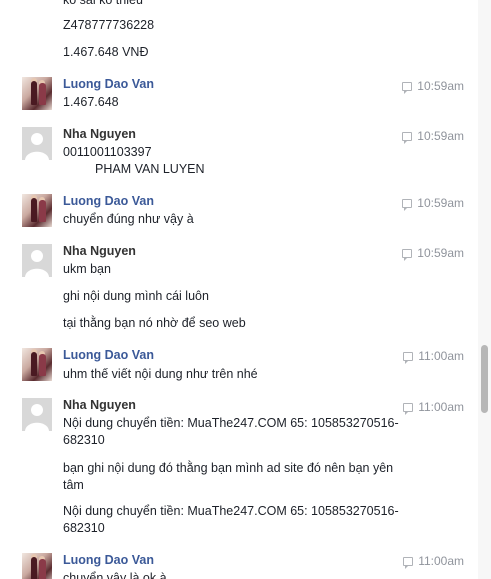 This screenshot has width=491, height=579. Describe the element at coordinates (160, 374) in the screenshot. I see `message-line: uhm thế viết nội dung như trên nhé` at that location.